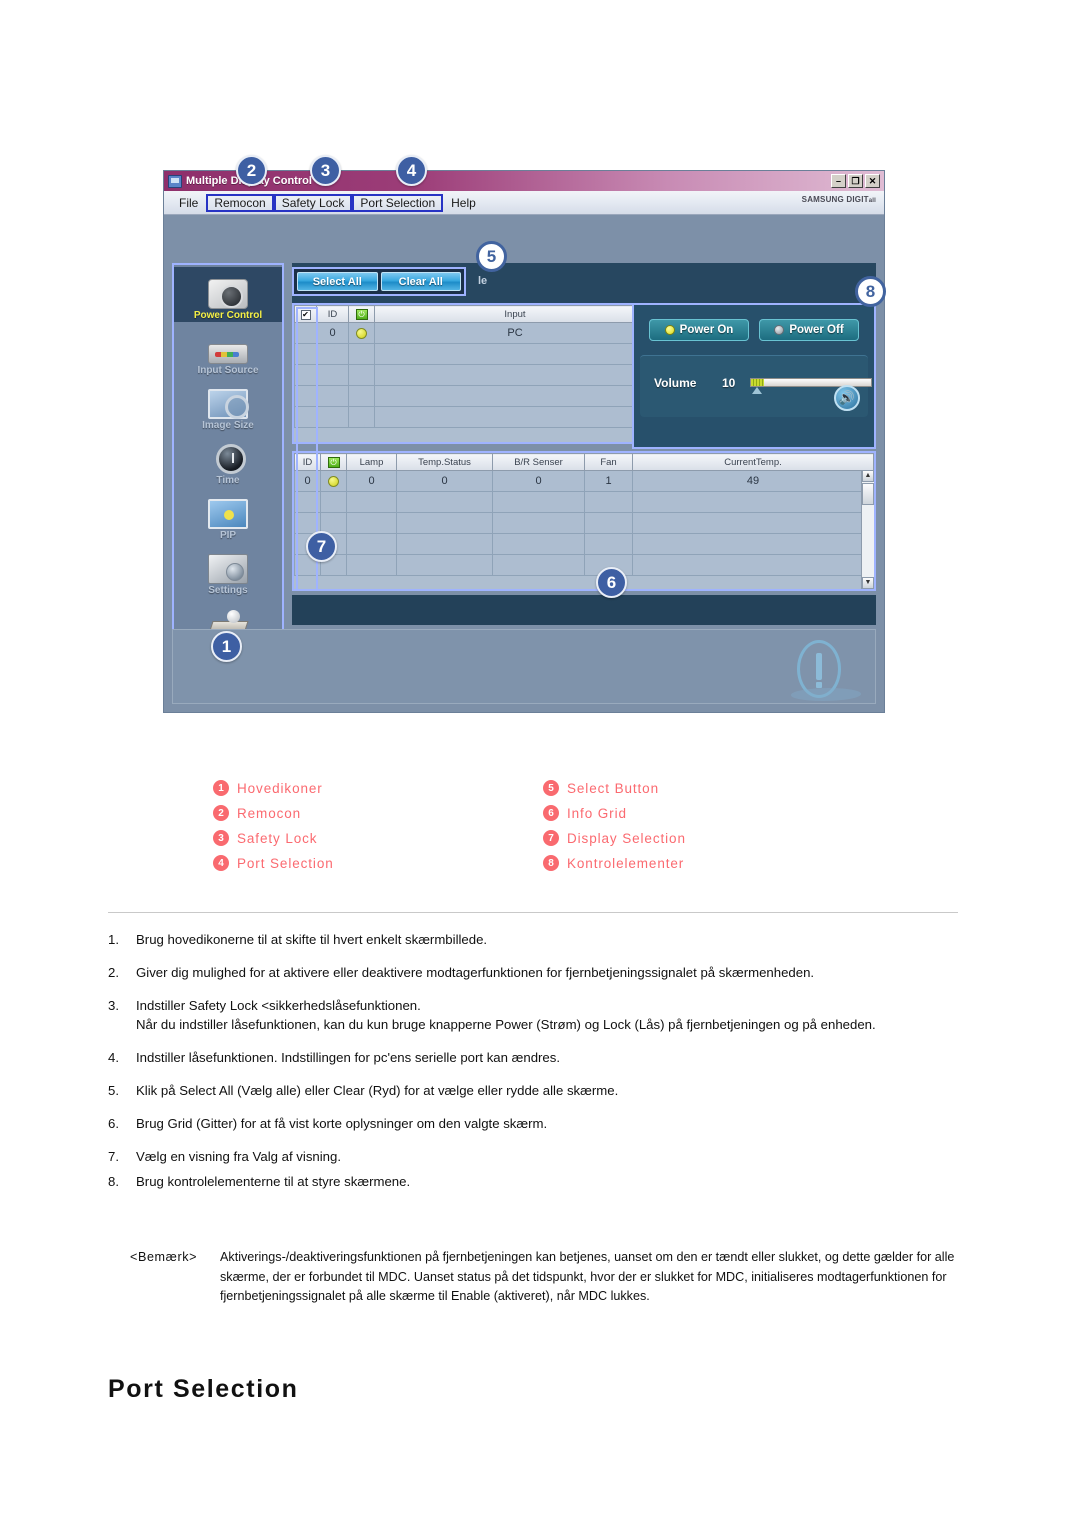  Describe the element at coordinates (113, 1090) in the screenshot. I see `step-number: 5.` at that location.